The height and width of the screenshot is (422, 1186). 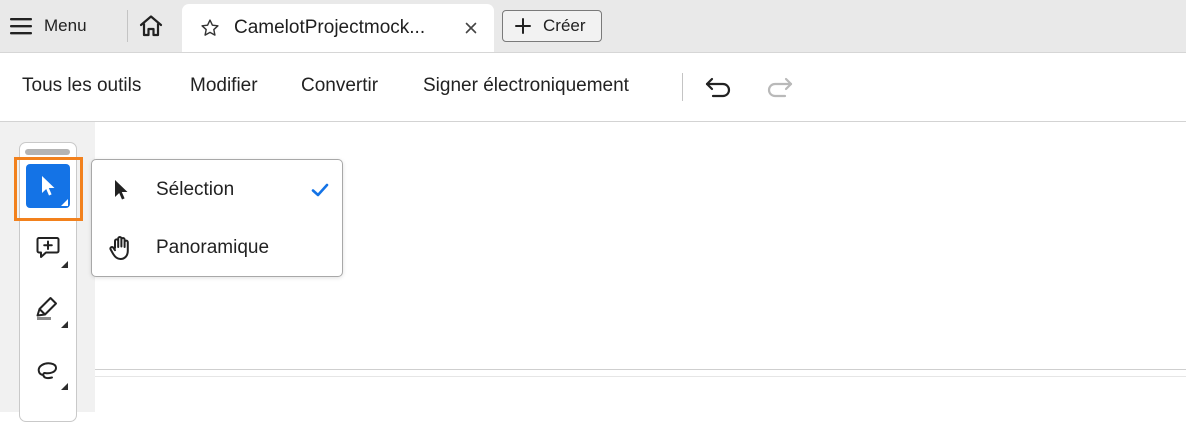 What do you see at coordinates (564, 25) in the screenshot?
I see `create-label: Créer` at bounding box center [564, 25].